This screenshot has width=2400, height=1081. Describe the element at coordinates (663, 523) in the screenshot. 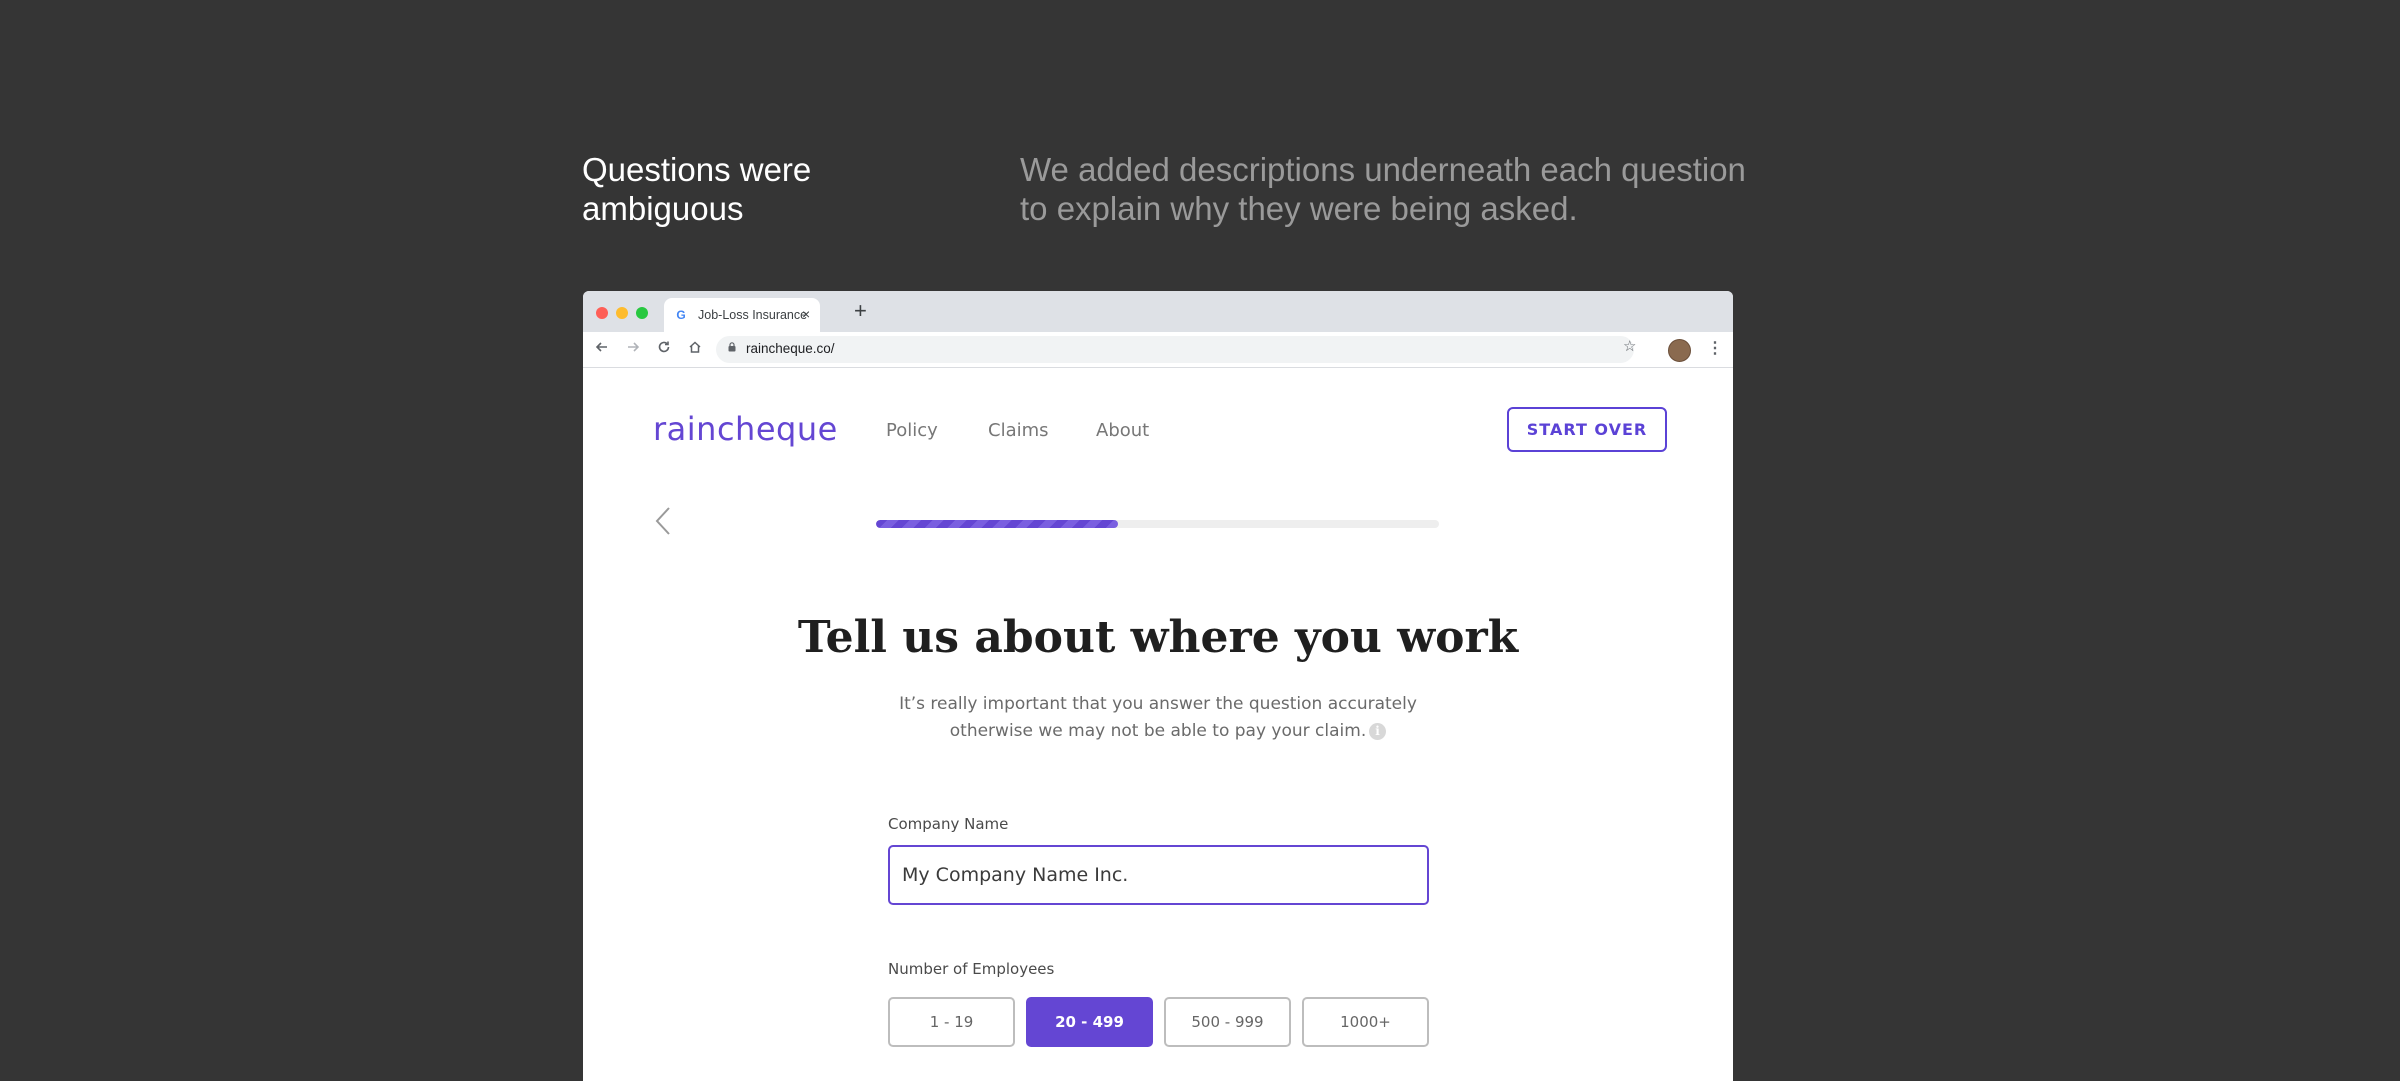

I see `back-chevron-icon` at that location.